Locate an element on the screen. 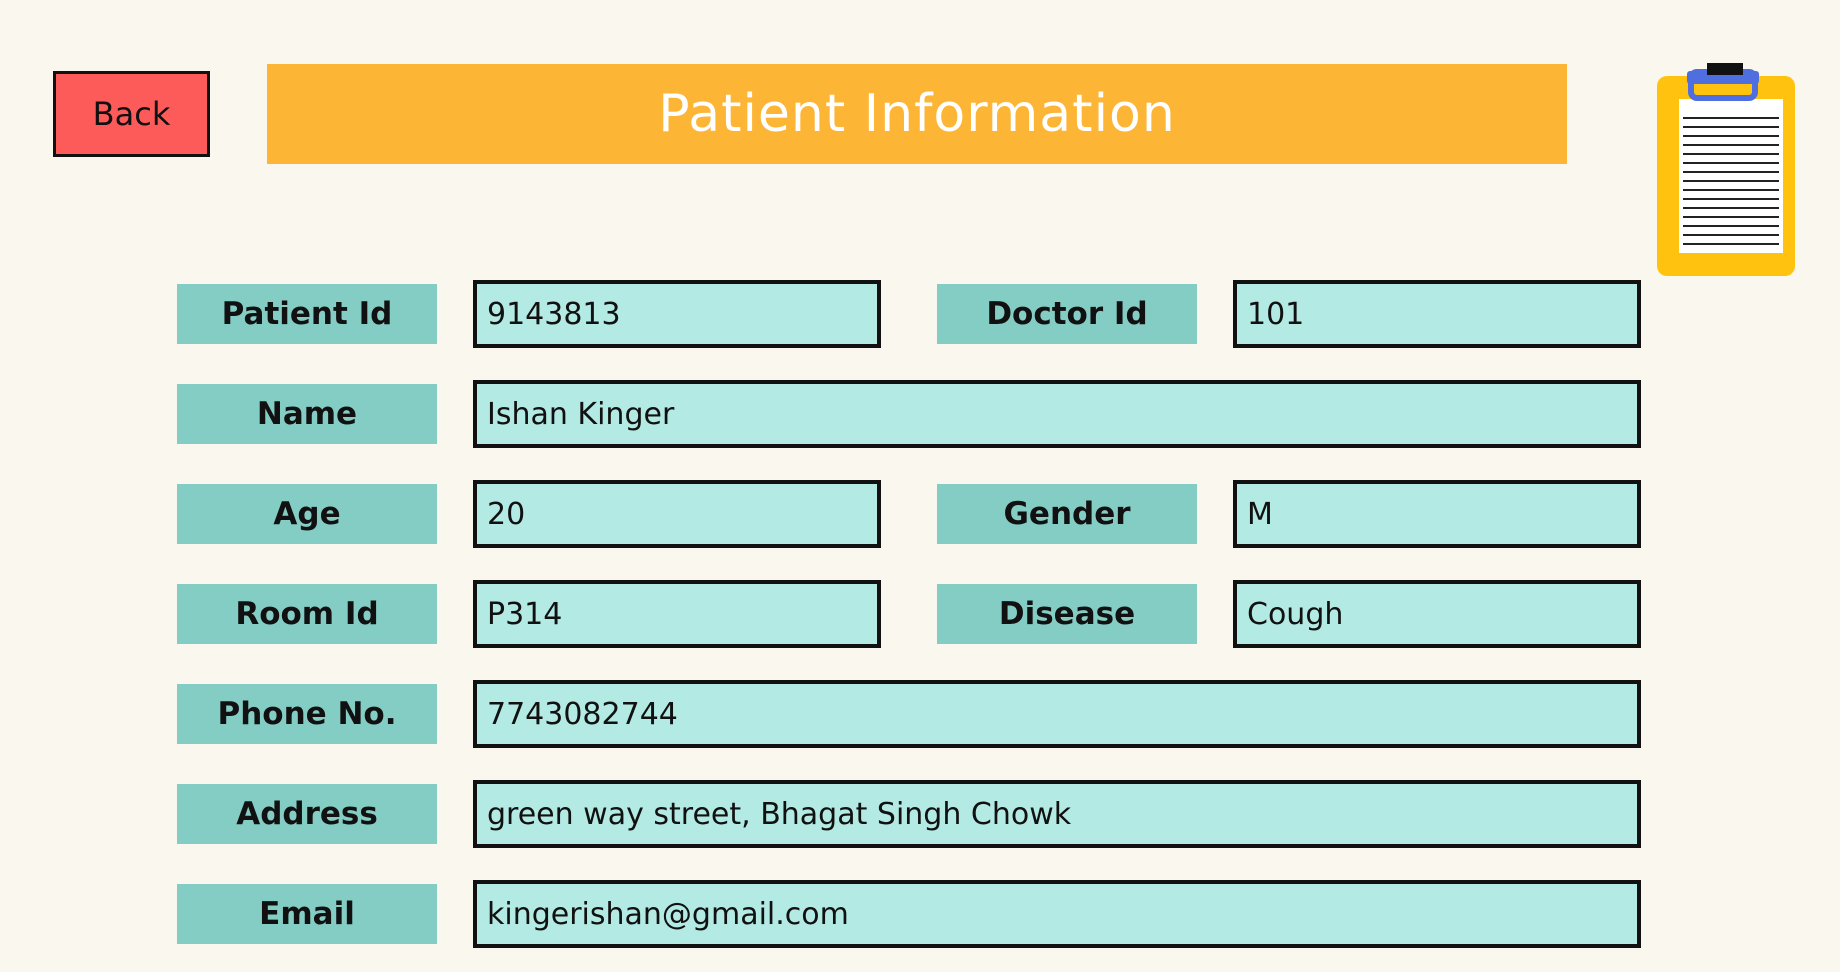 Image resolution: width=1840 pixels, height=972 pixels. page-title: Patient Information is located at coordinates (917, 114).